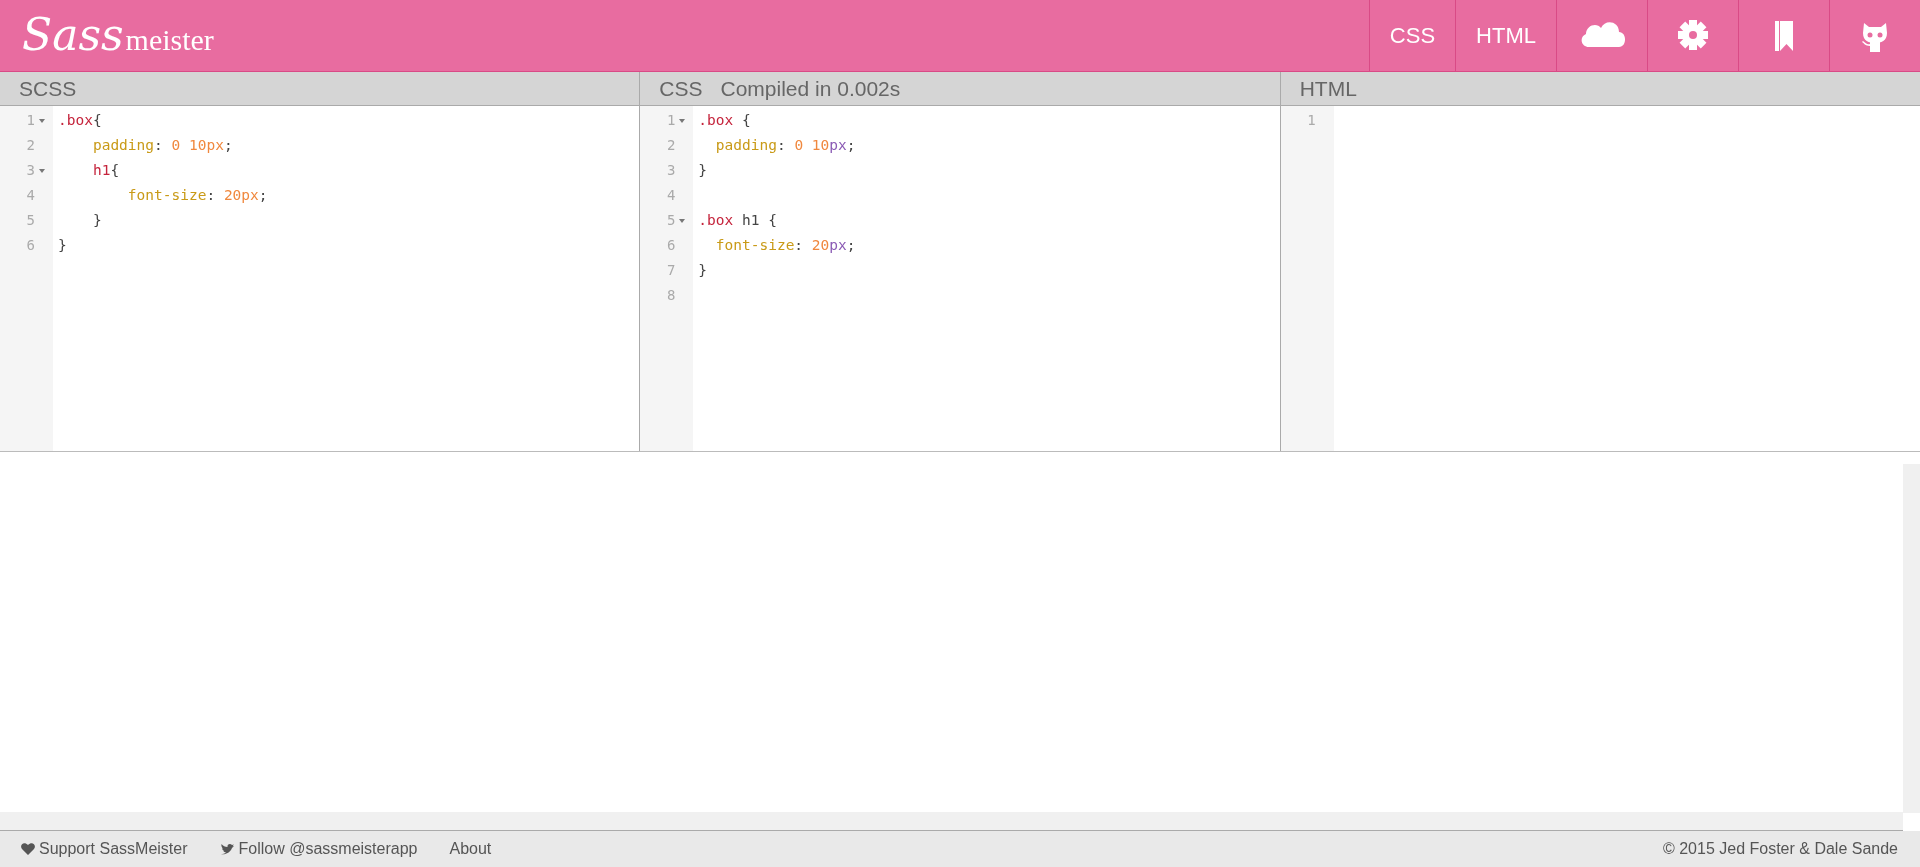 This screenshot has height=867, width=1920. I want to click on code-editor: 1 2 3 4 5 6 .box{ padding: 0 10px; h1{ font-size: 20px; } }, so click(320, 278).